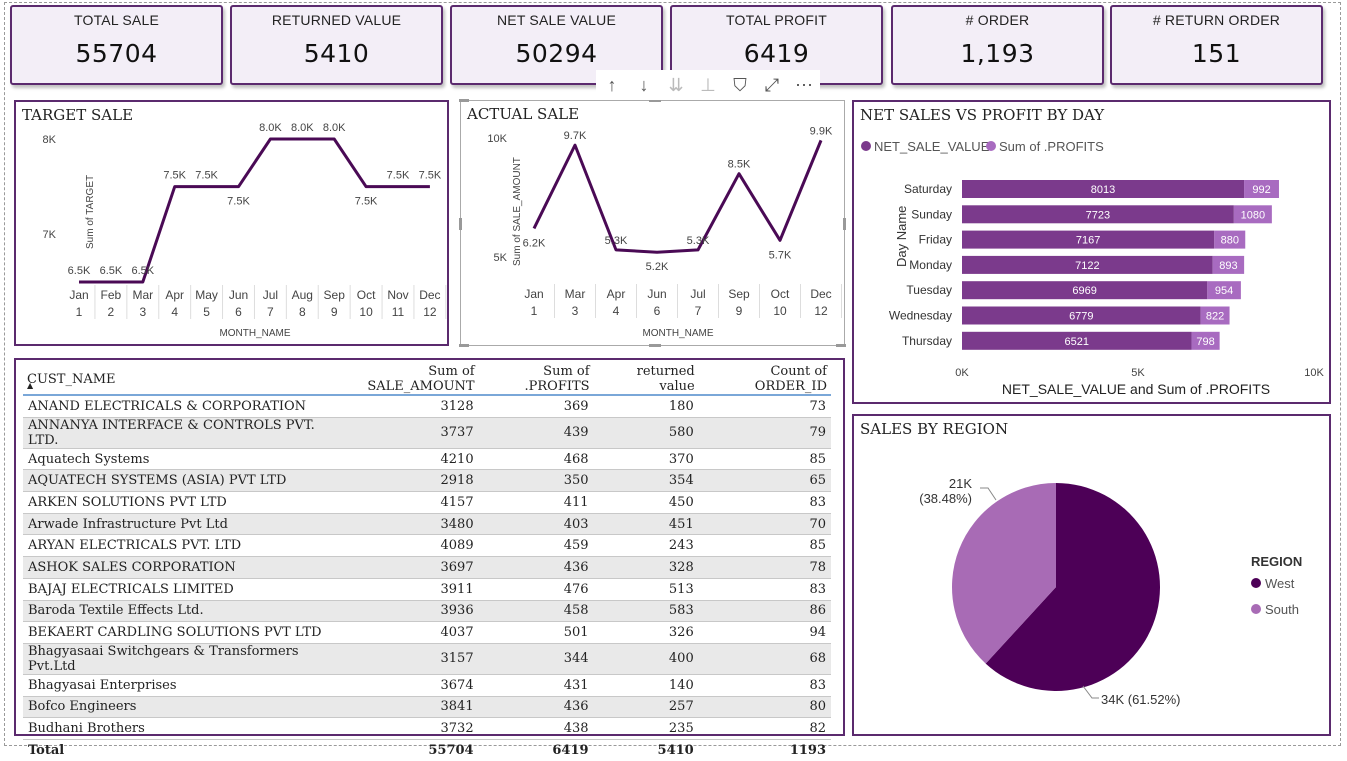 Image resolution: width=1347 pixels, height=761 pixels. What do you see at coordinates (1256, 583) in the screenshot?
I see `legend-marker-west` at bounding box center [1256, 583].